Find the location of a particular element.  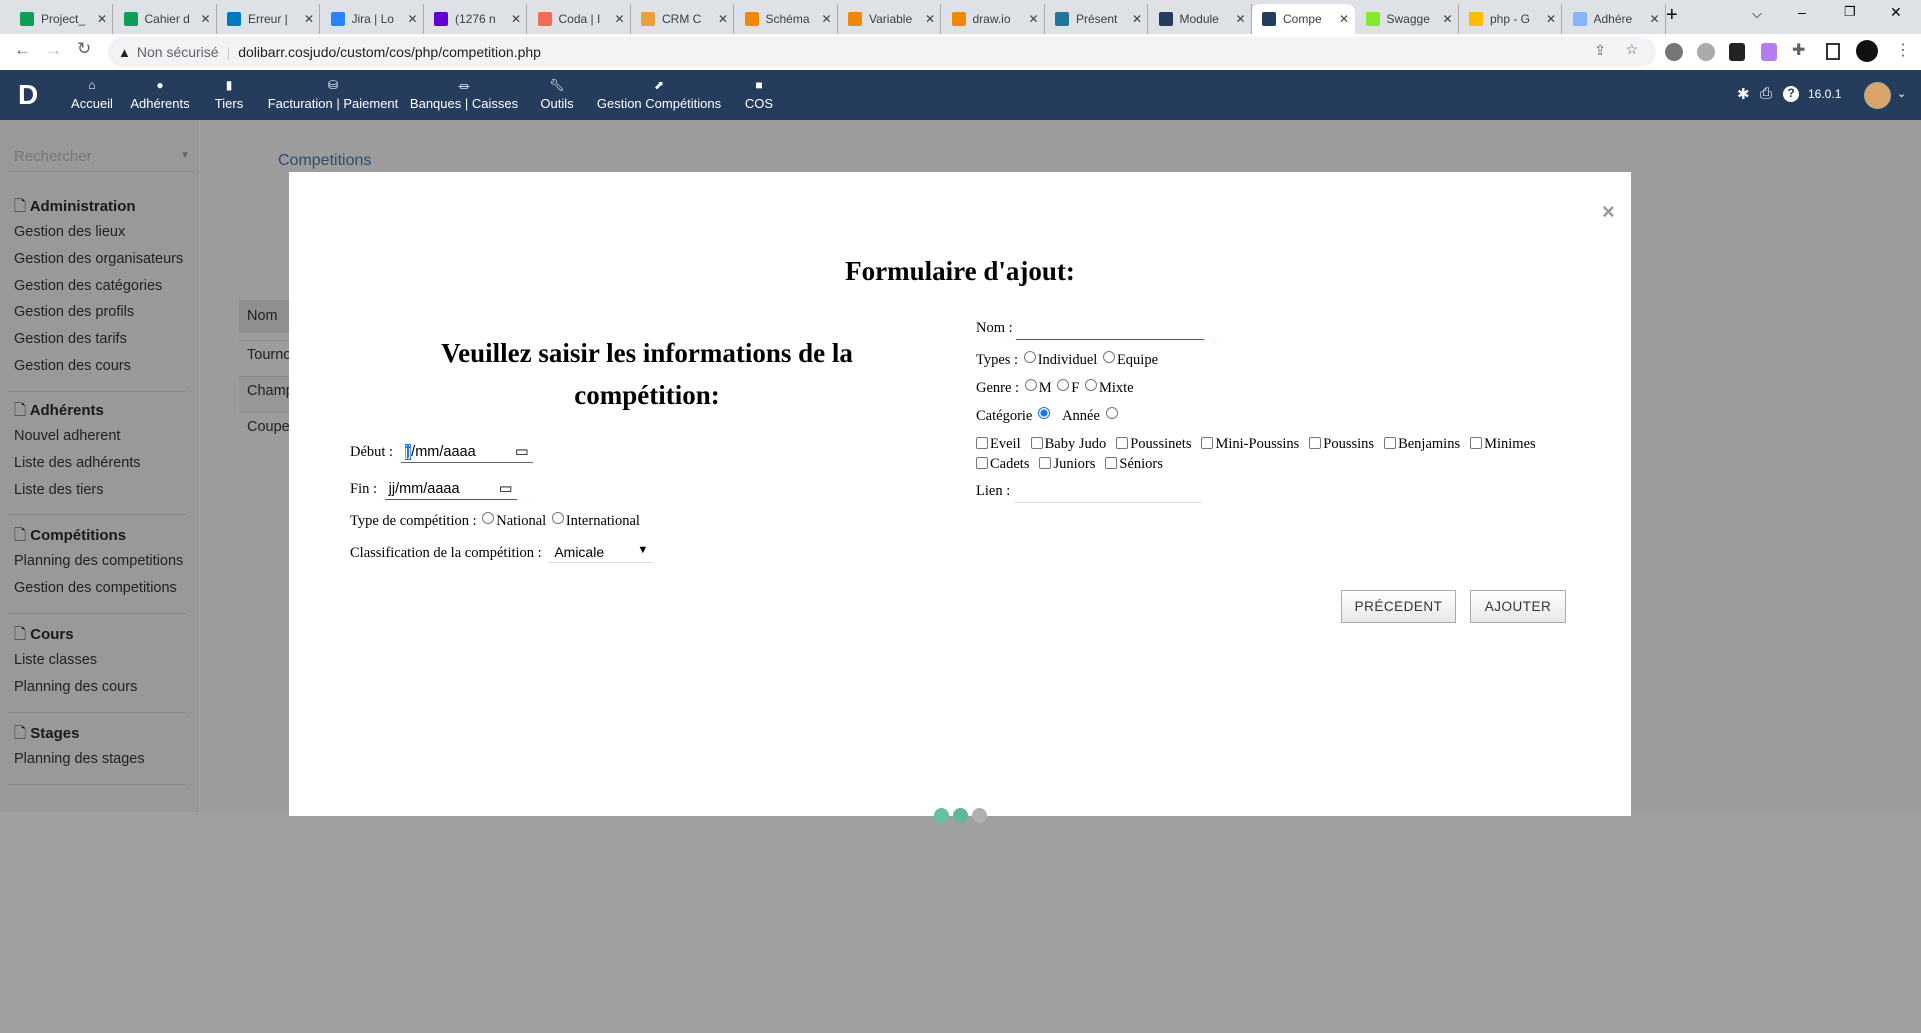

browser-tab: Schéma ✕ is located at coordinates (786, 19).